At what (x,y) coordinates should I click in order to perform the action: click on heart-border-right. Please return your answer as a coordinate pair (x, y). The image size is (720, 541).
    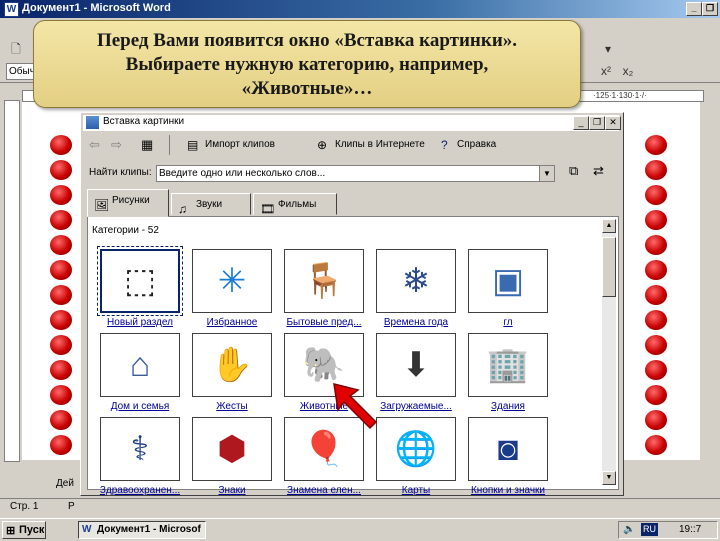
    Looking at the image, I should click on (657, 297).